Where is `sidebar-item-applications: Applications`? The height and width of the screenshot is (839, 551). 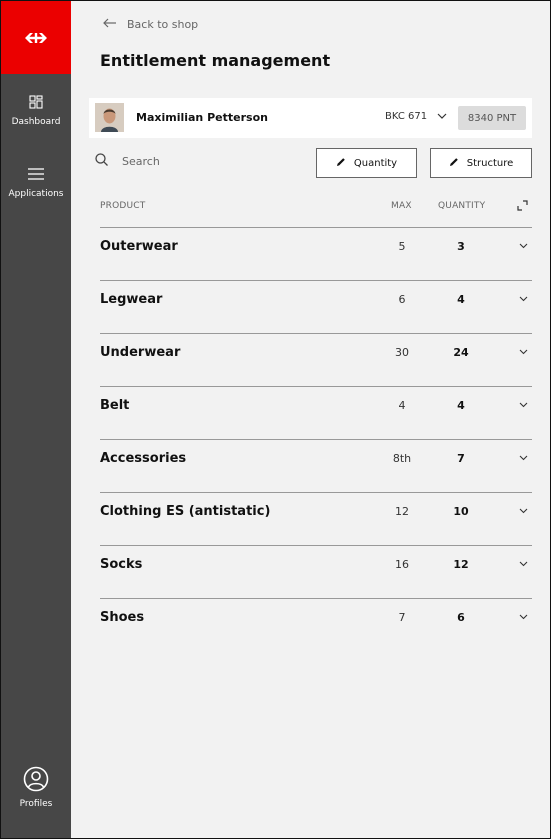 sidebar-item-applications: Applications is located at coordinates (36, 182).